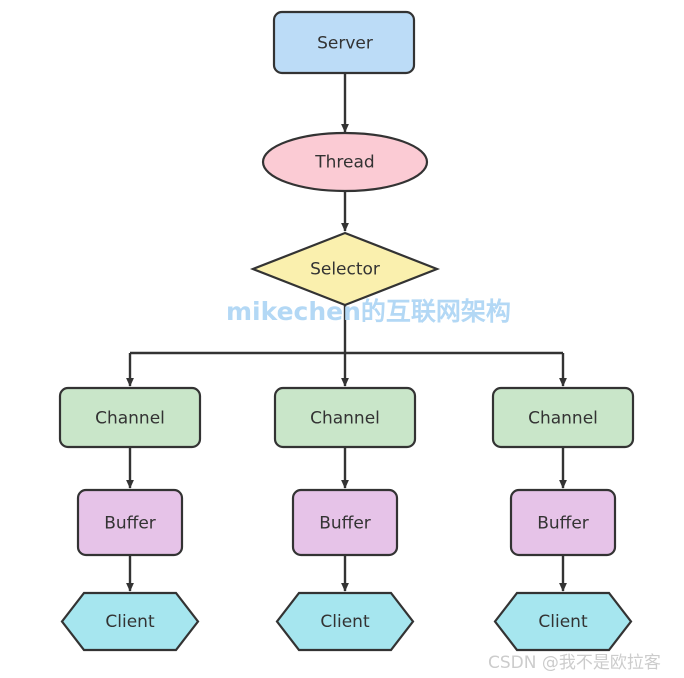 This screenshot has width=684, height=678. Describe the element at coordinates (368, 311) in the screenshot. I see `watermark-brand: mikechen的互联网架构` at that location.